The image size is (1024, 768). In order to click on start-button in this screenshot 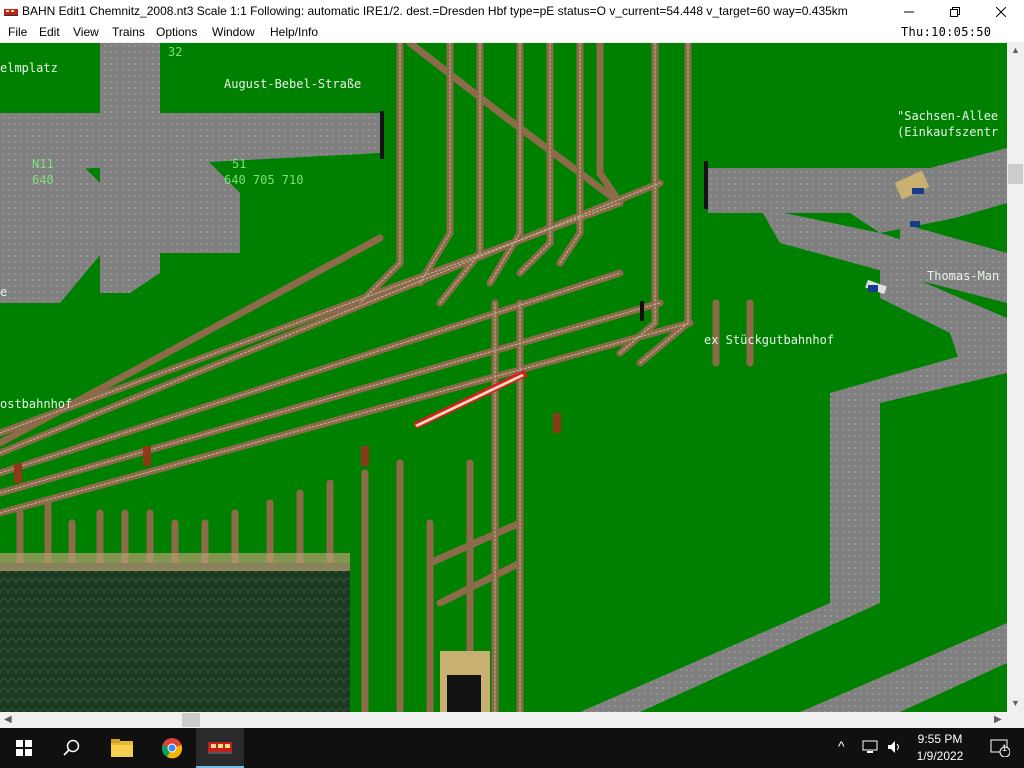, I will do `click(24, 748)`.